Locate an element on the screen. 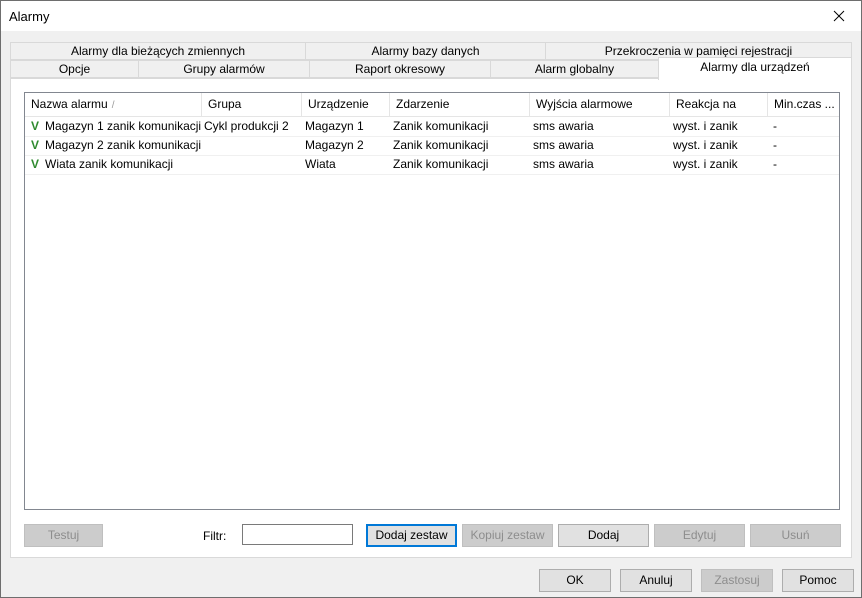 Image resolution: width=862 pixels, height=598 pixels. tab-global-alarm: Alarm globalny is located at coordinates (574, 69).